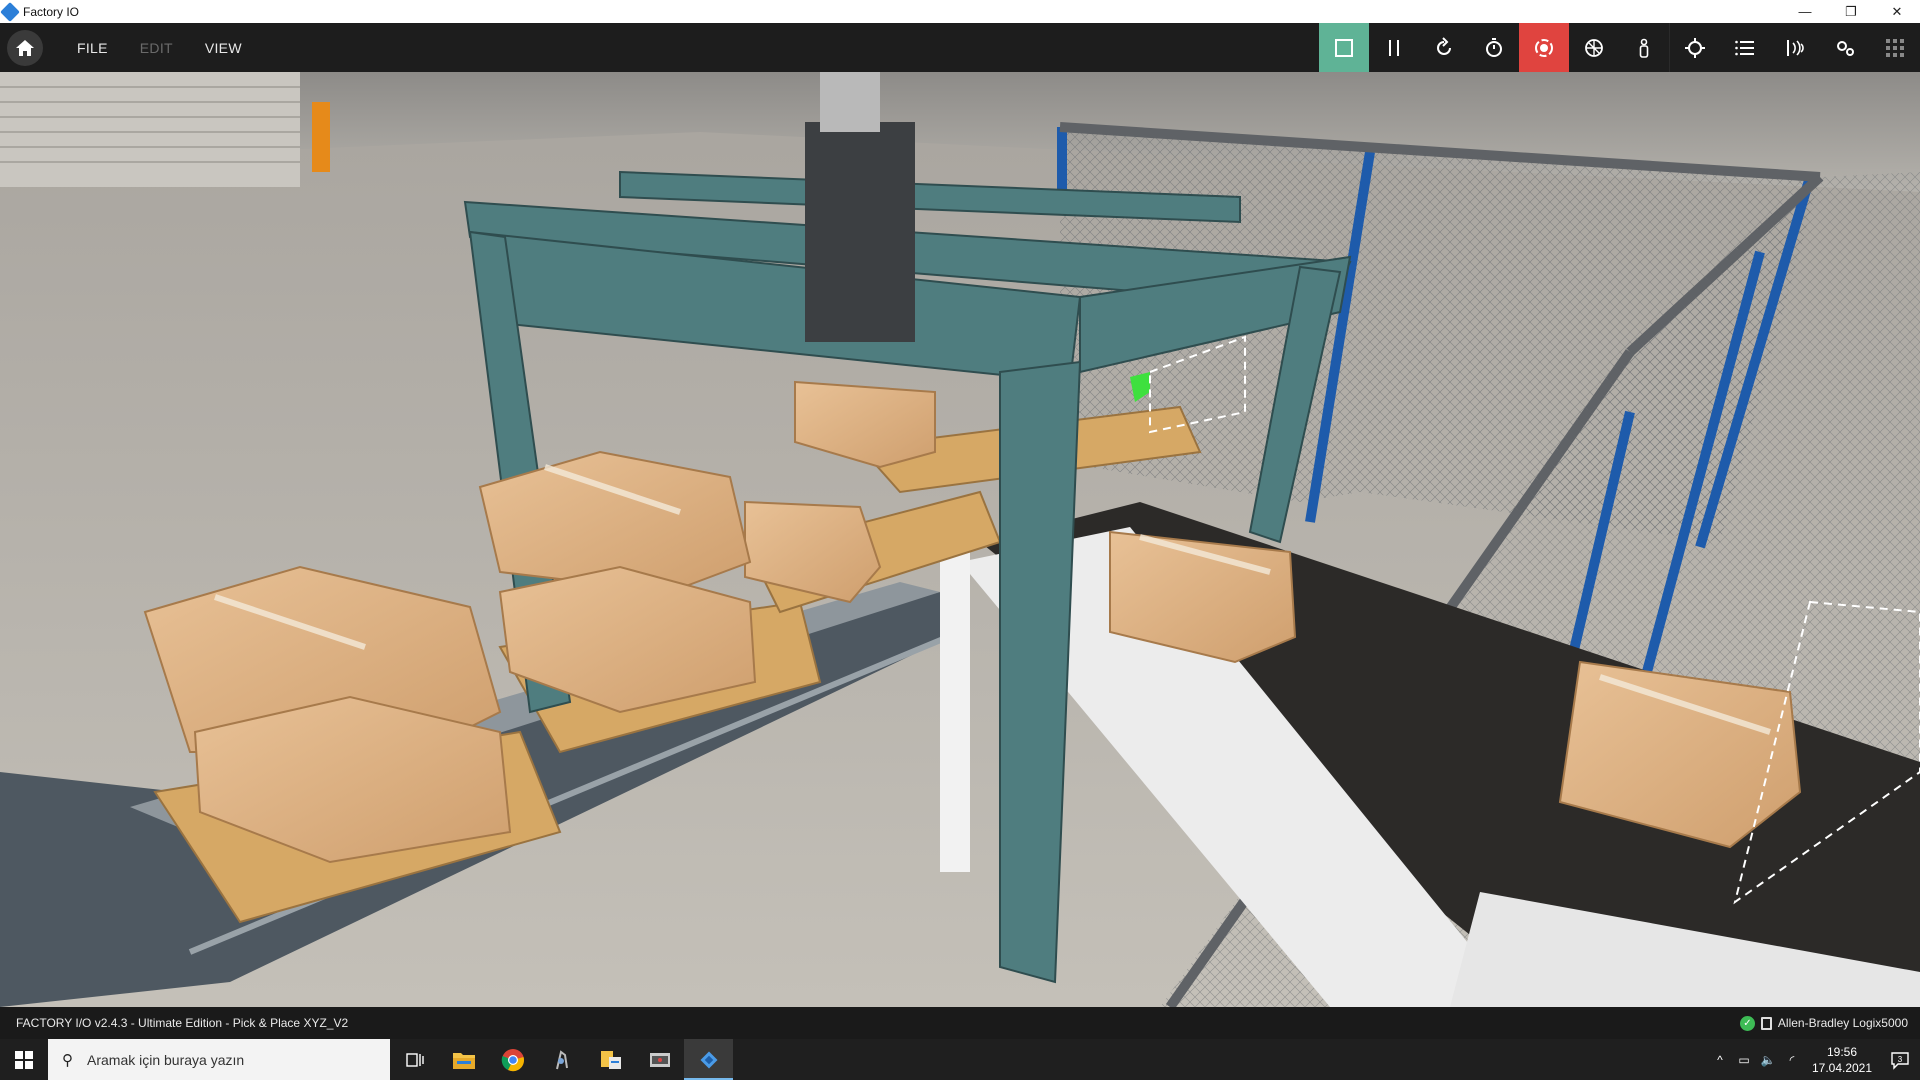 This screenshot has width=1920, height=1080. I want to click on task-view-icon, so click(414, 1059).